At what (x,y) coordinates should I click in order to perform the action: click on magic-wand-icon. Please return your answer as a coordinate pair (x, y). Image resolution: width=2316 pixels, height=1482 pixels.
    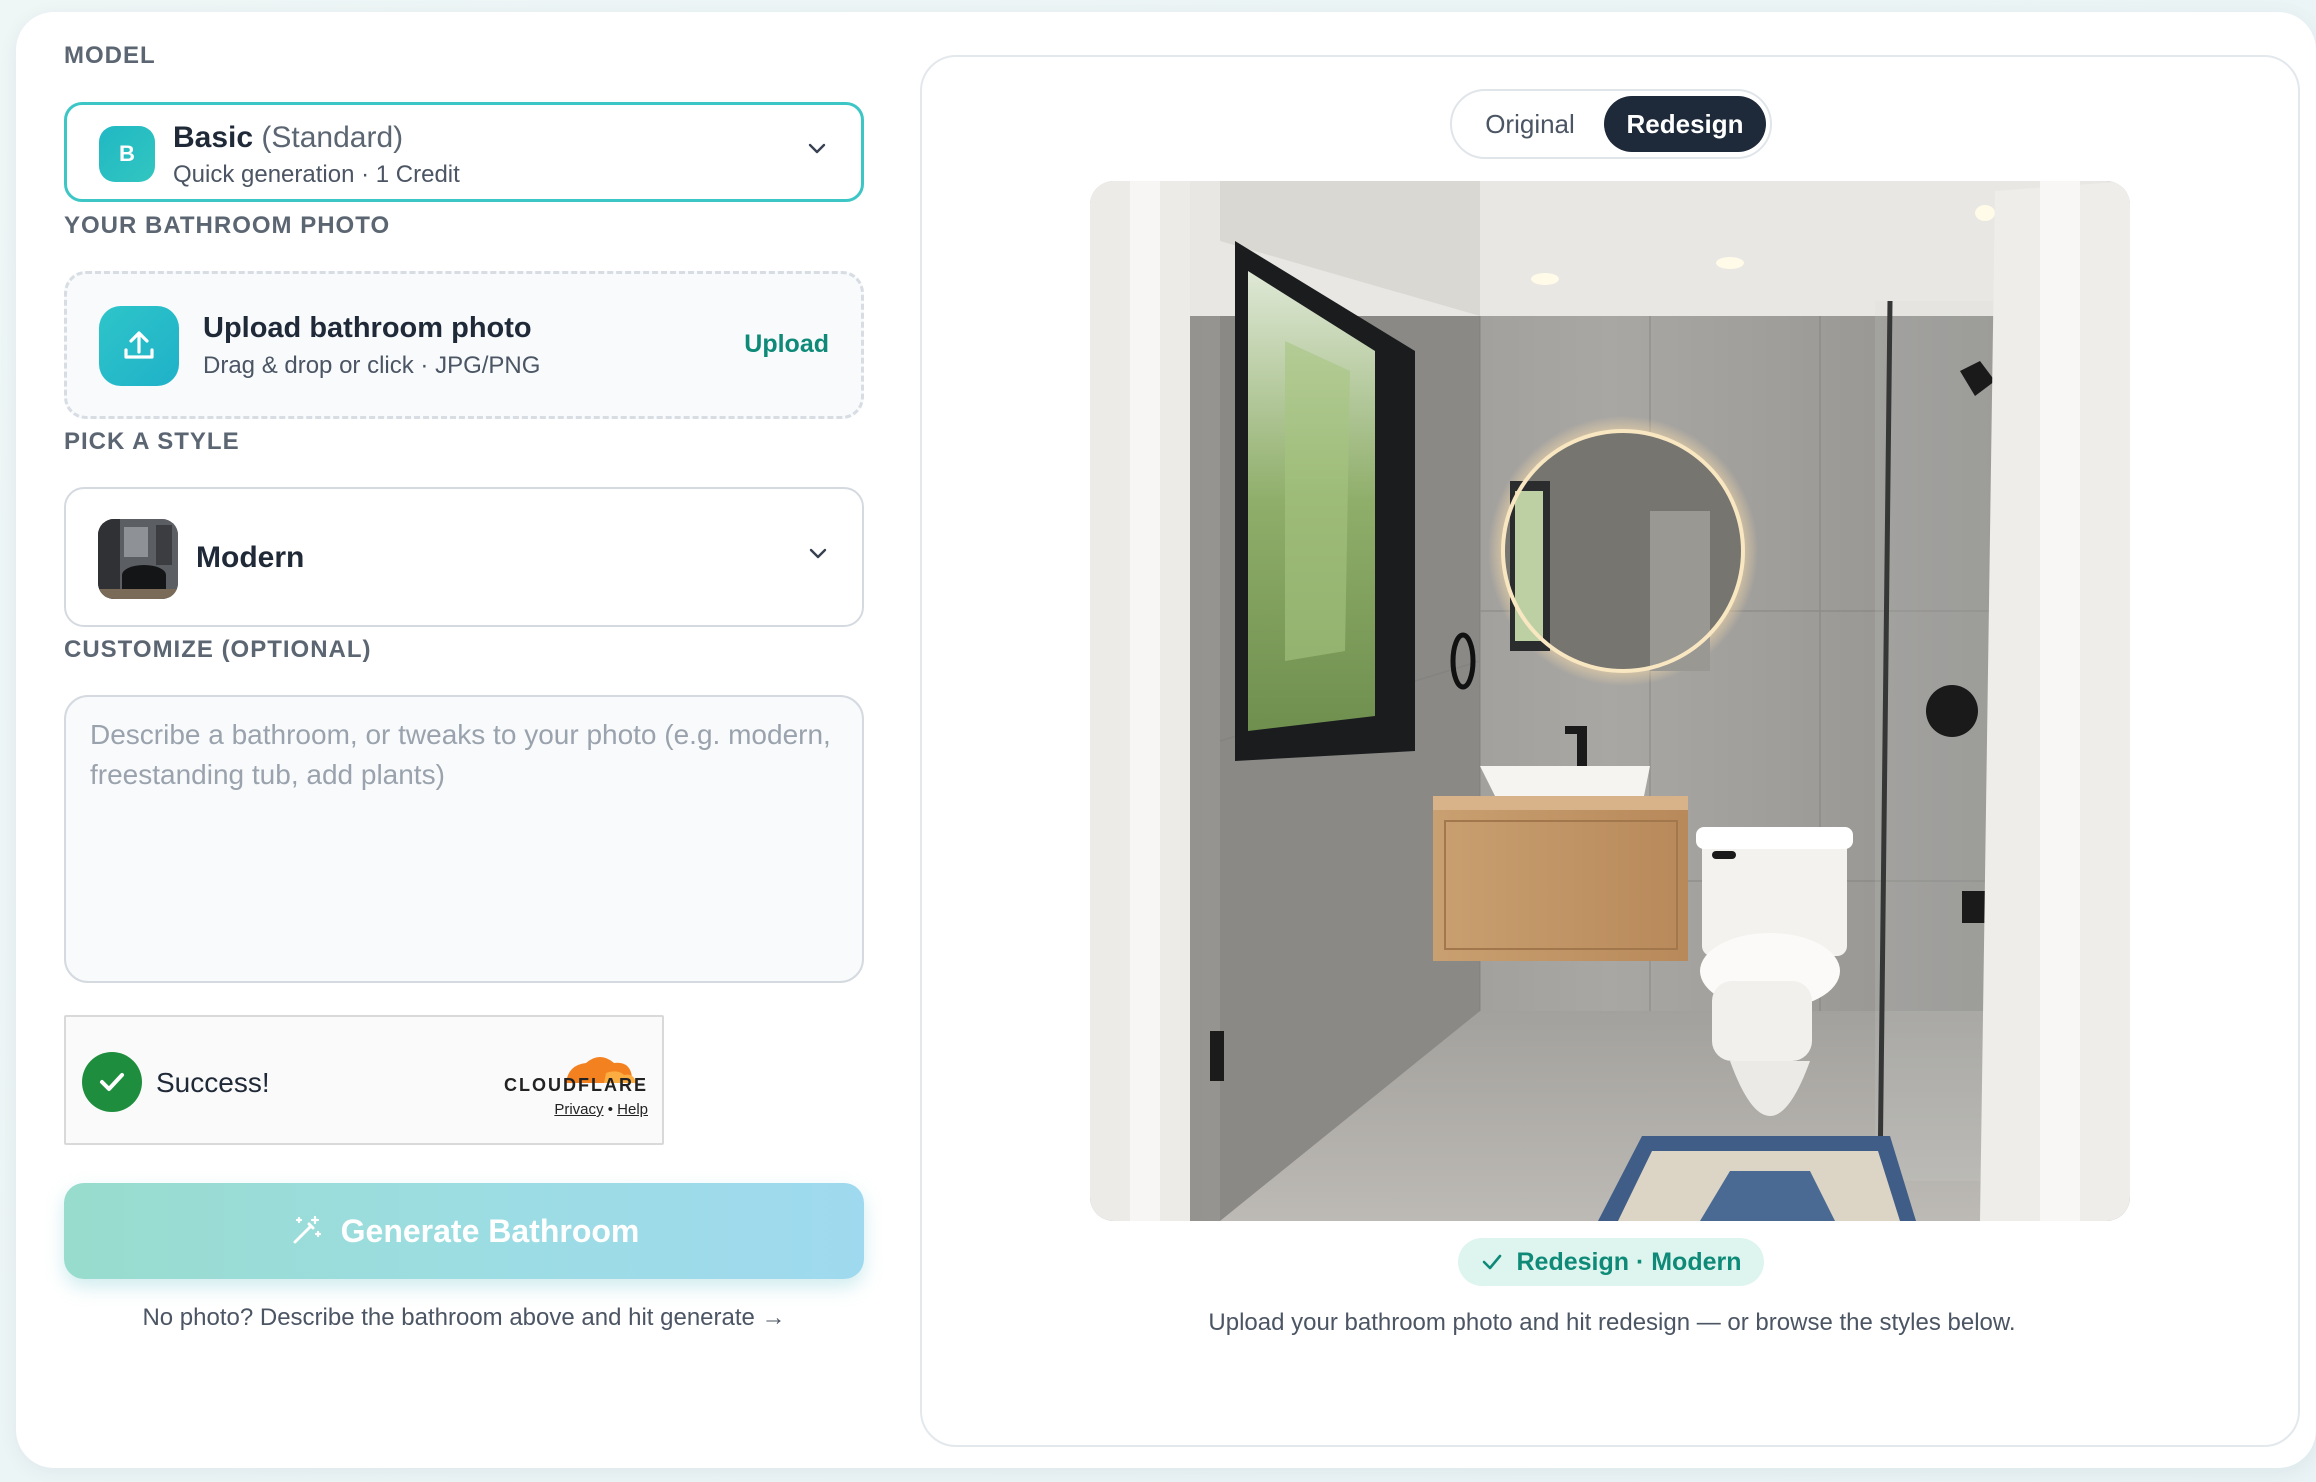
    Looking at the image, I should click on (307, 1229).